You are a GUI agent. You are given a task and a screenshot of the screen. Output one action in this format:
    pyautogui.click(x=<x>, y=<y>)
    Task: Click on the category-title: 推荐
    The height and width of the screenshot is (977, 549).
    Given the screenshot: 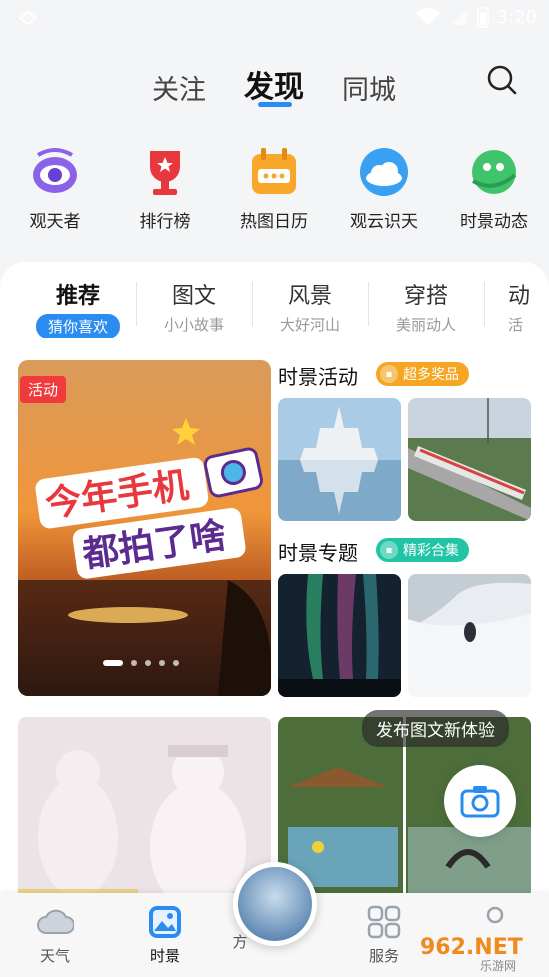 What is the action you would take?
    pyautogui.click(x=77, y=296)
    